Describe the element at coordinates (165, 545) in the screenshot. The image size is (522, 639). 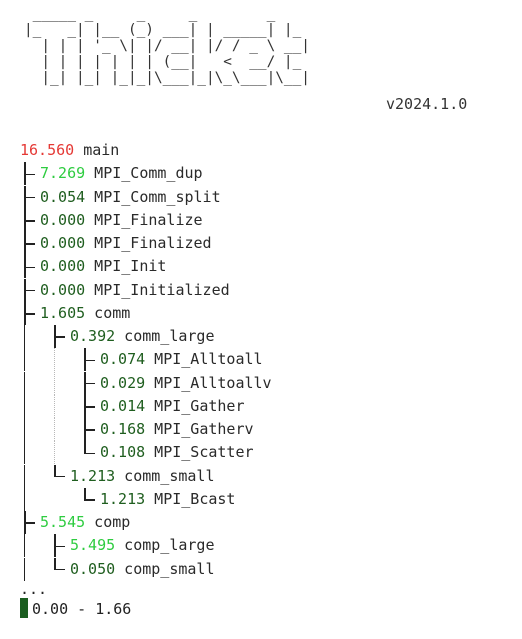
I see `node-name: comp_large` at that location.